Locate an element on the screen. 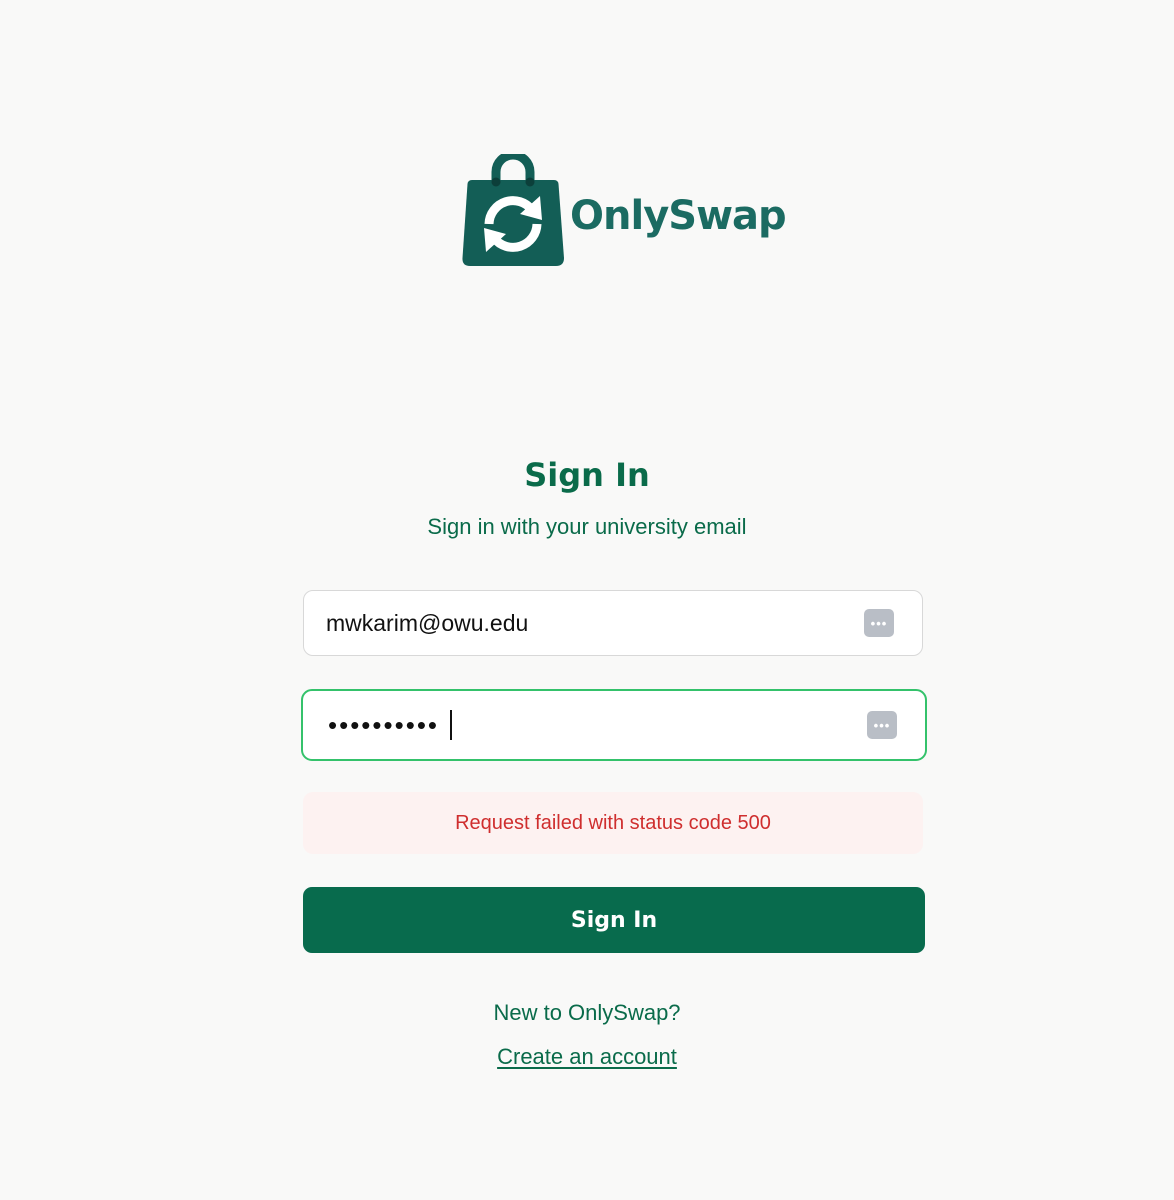 The image size is (1174, 1200). page-title: Sign In is located at coordinates (587, 475).